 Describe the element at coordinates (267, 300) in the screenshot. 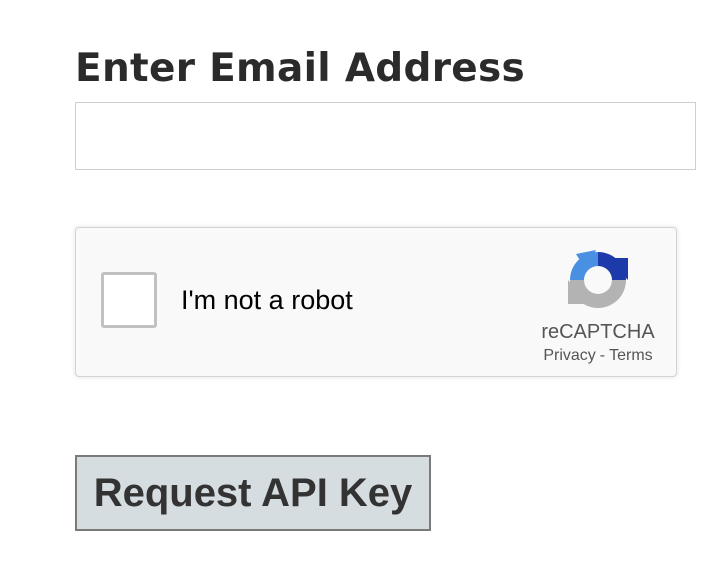

I see `recaptcha-checkbox-label: I'm not a robot` at that location.